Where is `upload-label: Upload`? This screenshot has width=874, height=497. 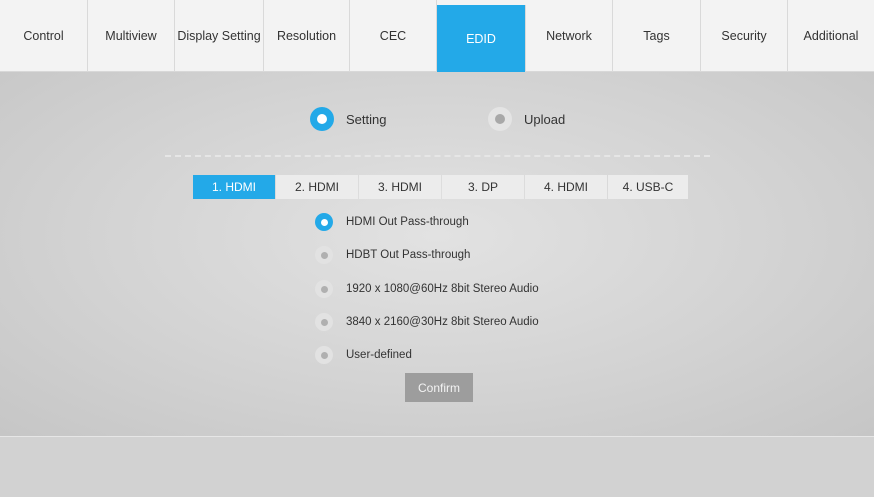
upload-label: Upload is located at coordinates (545, 119).